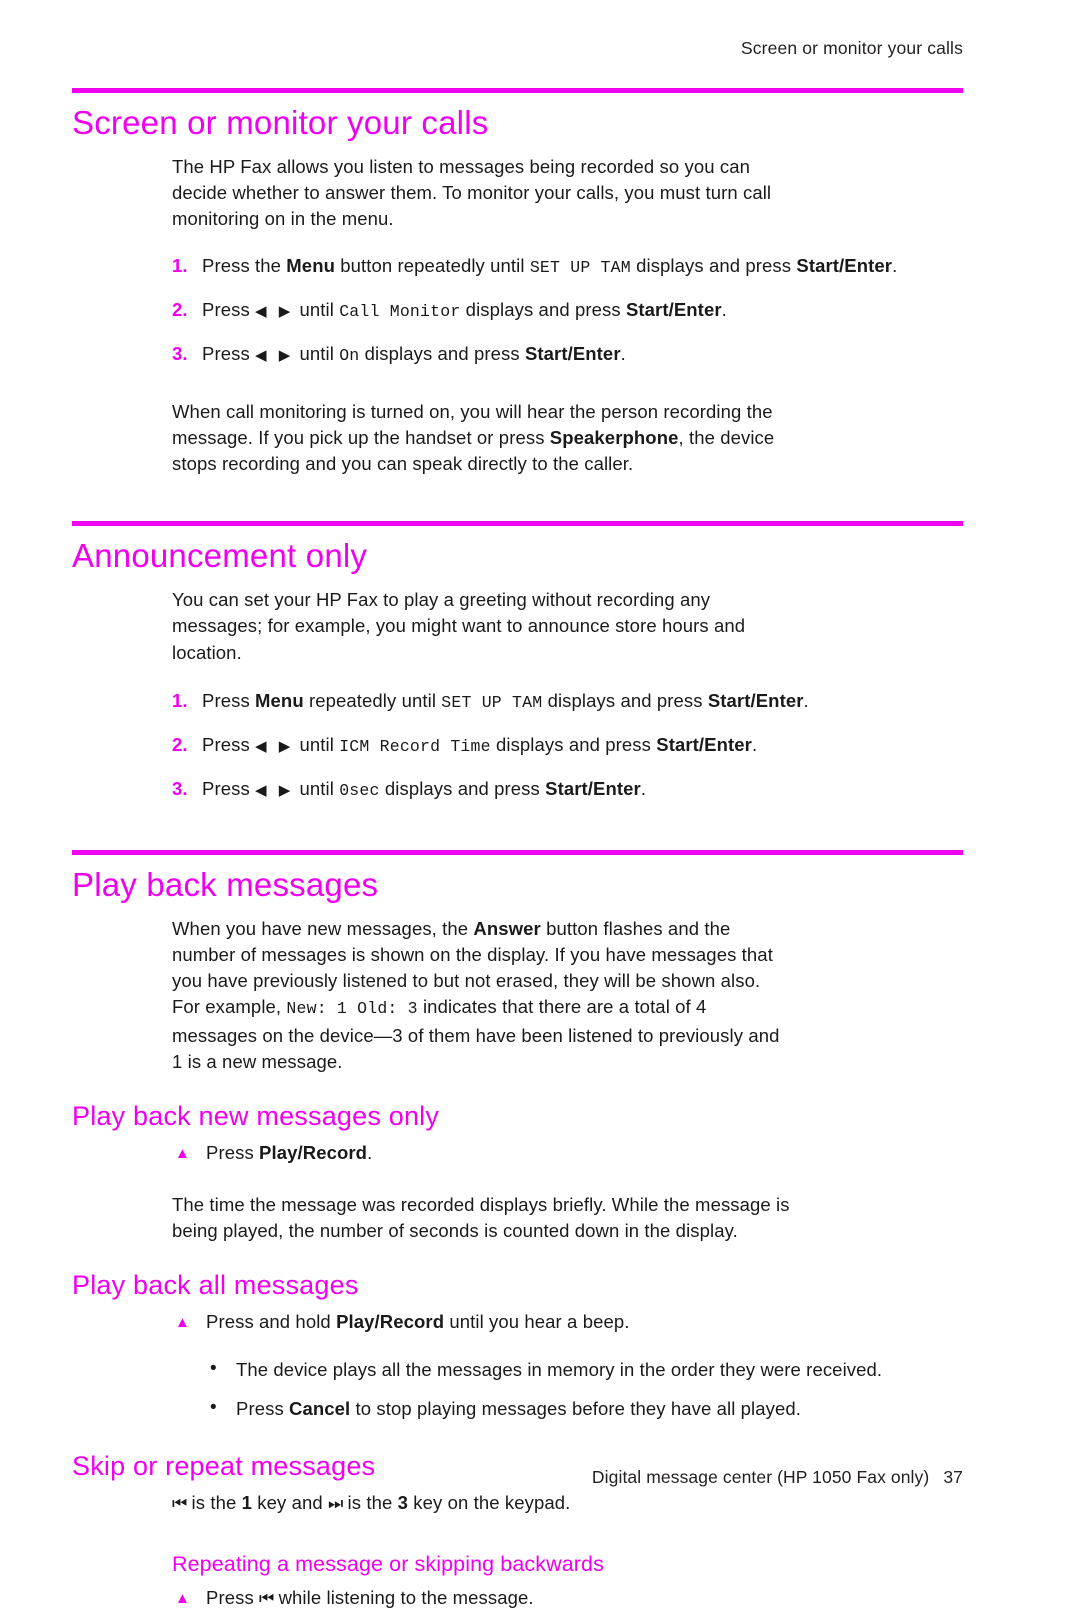 This screenshot has height=1612, width=1080. What do you see at coordinates (323, 928) in the screenshot?
I see `intro-a: When you have new messages, the` at bounding box center [323, 928].